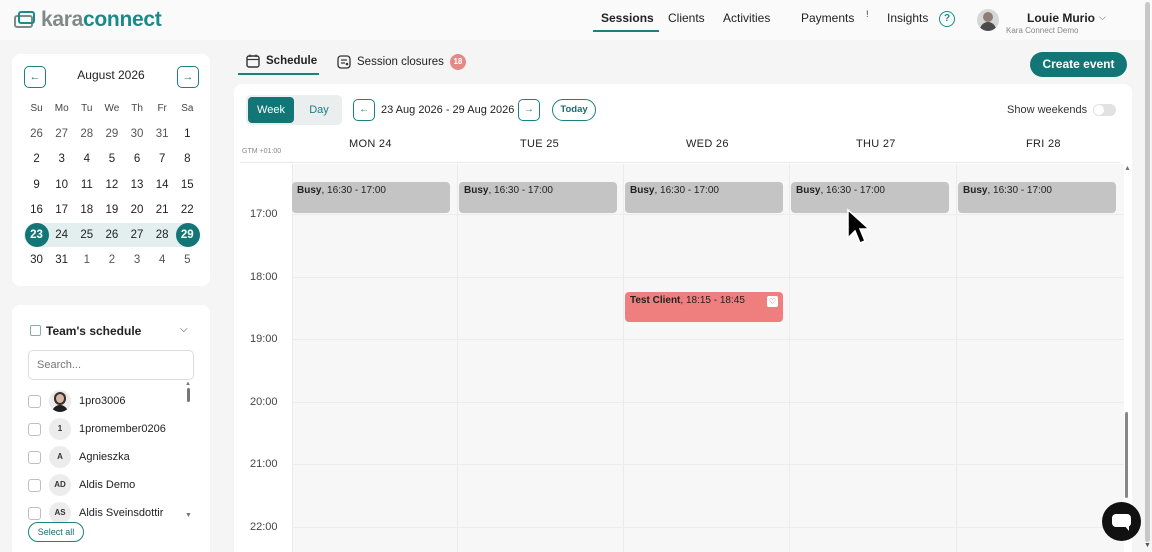 Image resolution: width=1152 pixels, height=552 pixels. I want to click on calendar-day: 6, so click(137, 159).